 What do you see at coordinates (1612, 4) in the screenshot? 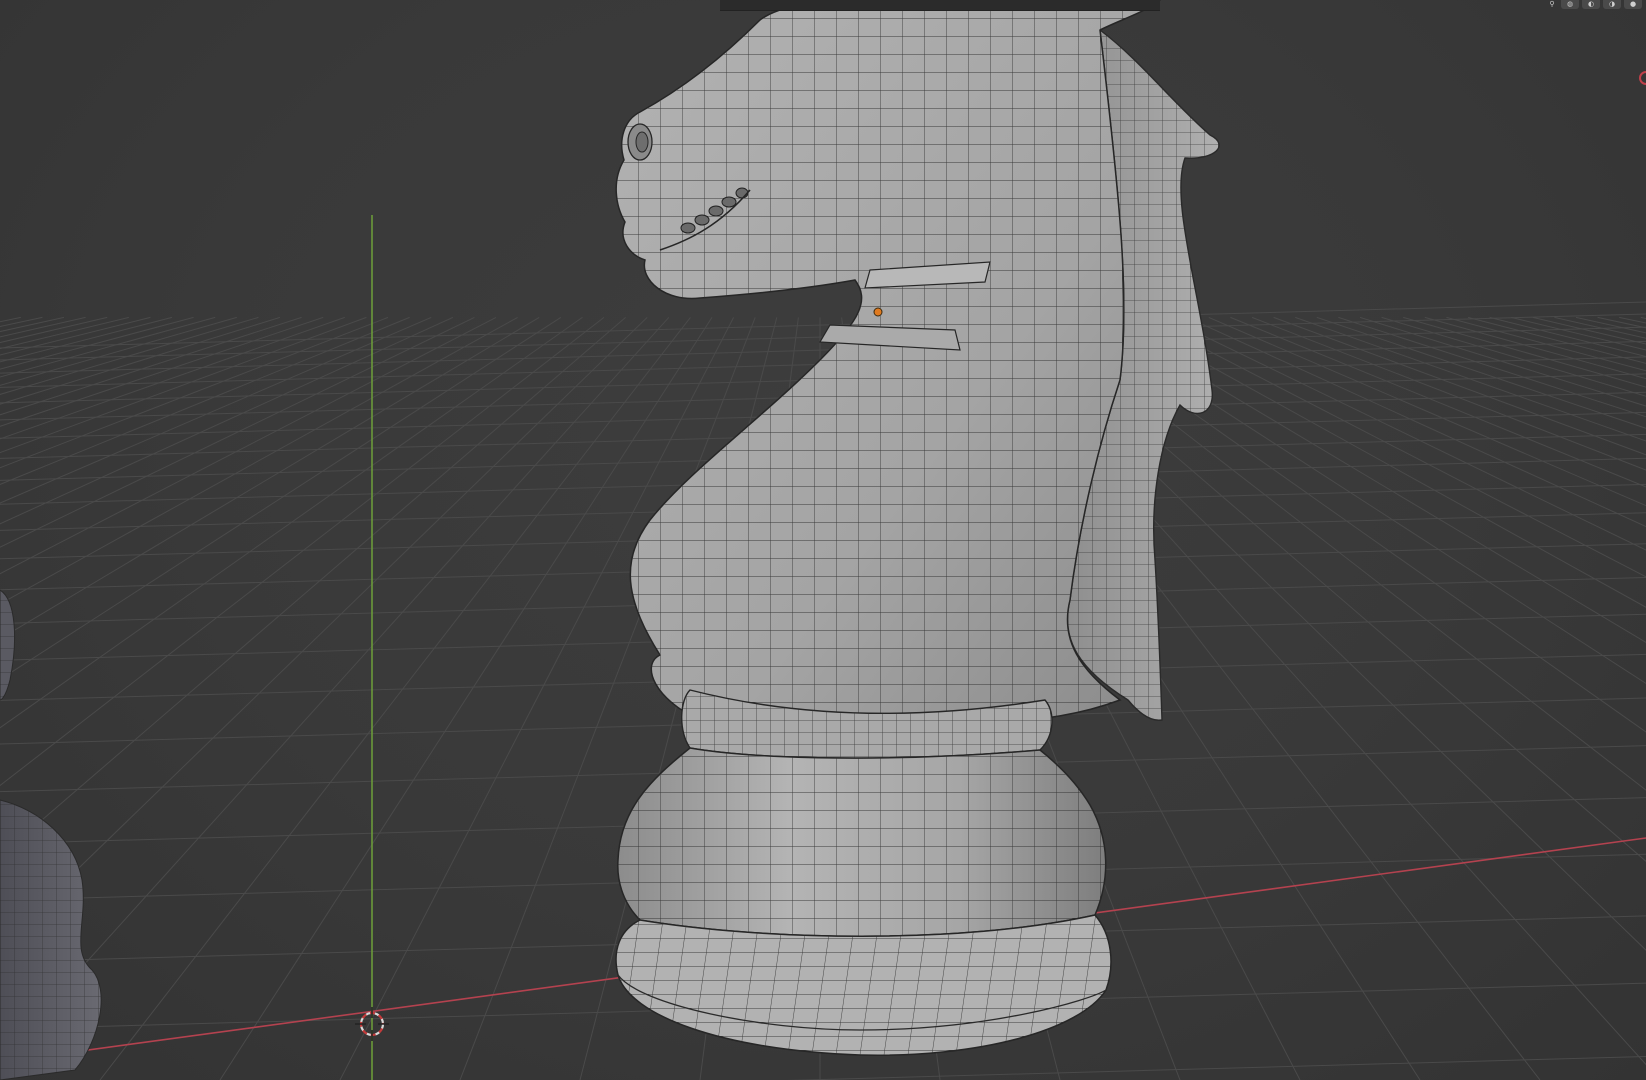
I see `material-shading-icon: ◑` at bounding box center [1612, 4].